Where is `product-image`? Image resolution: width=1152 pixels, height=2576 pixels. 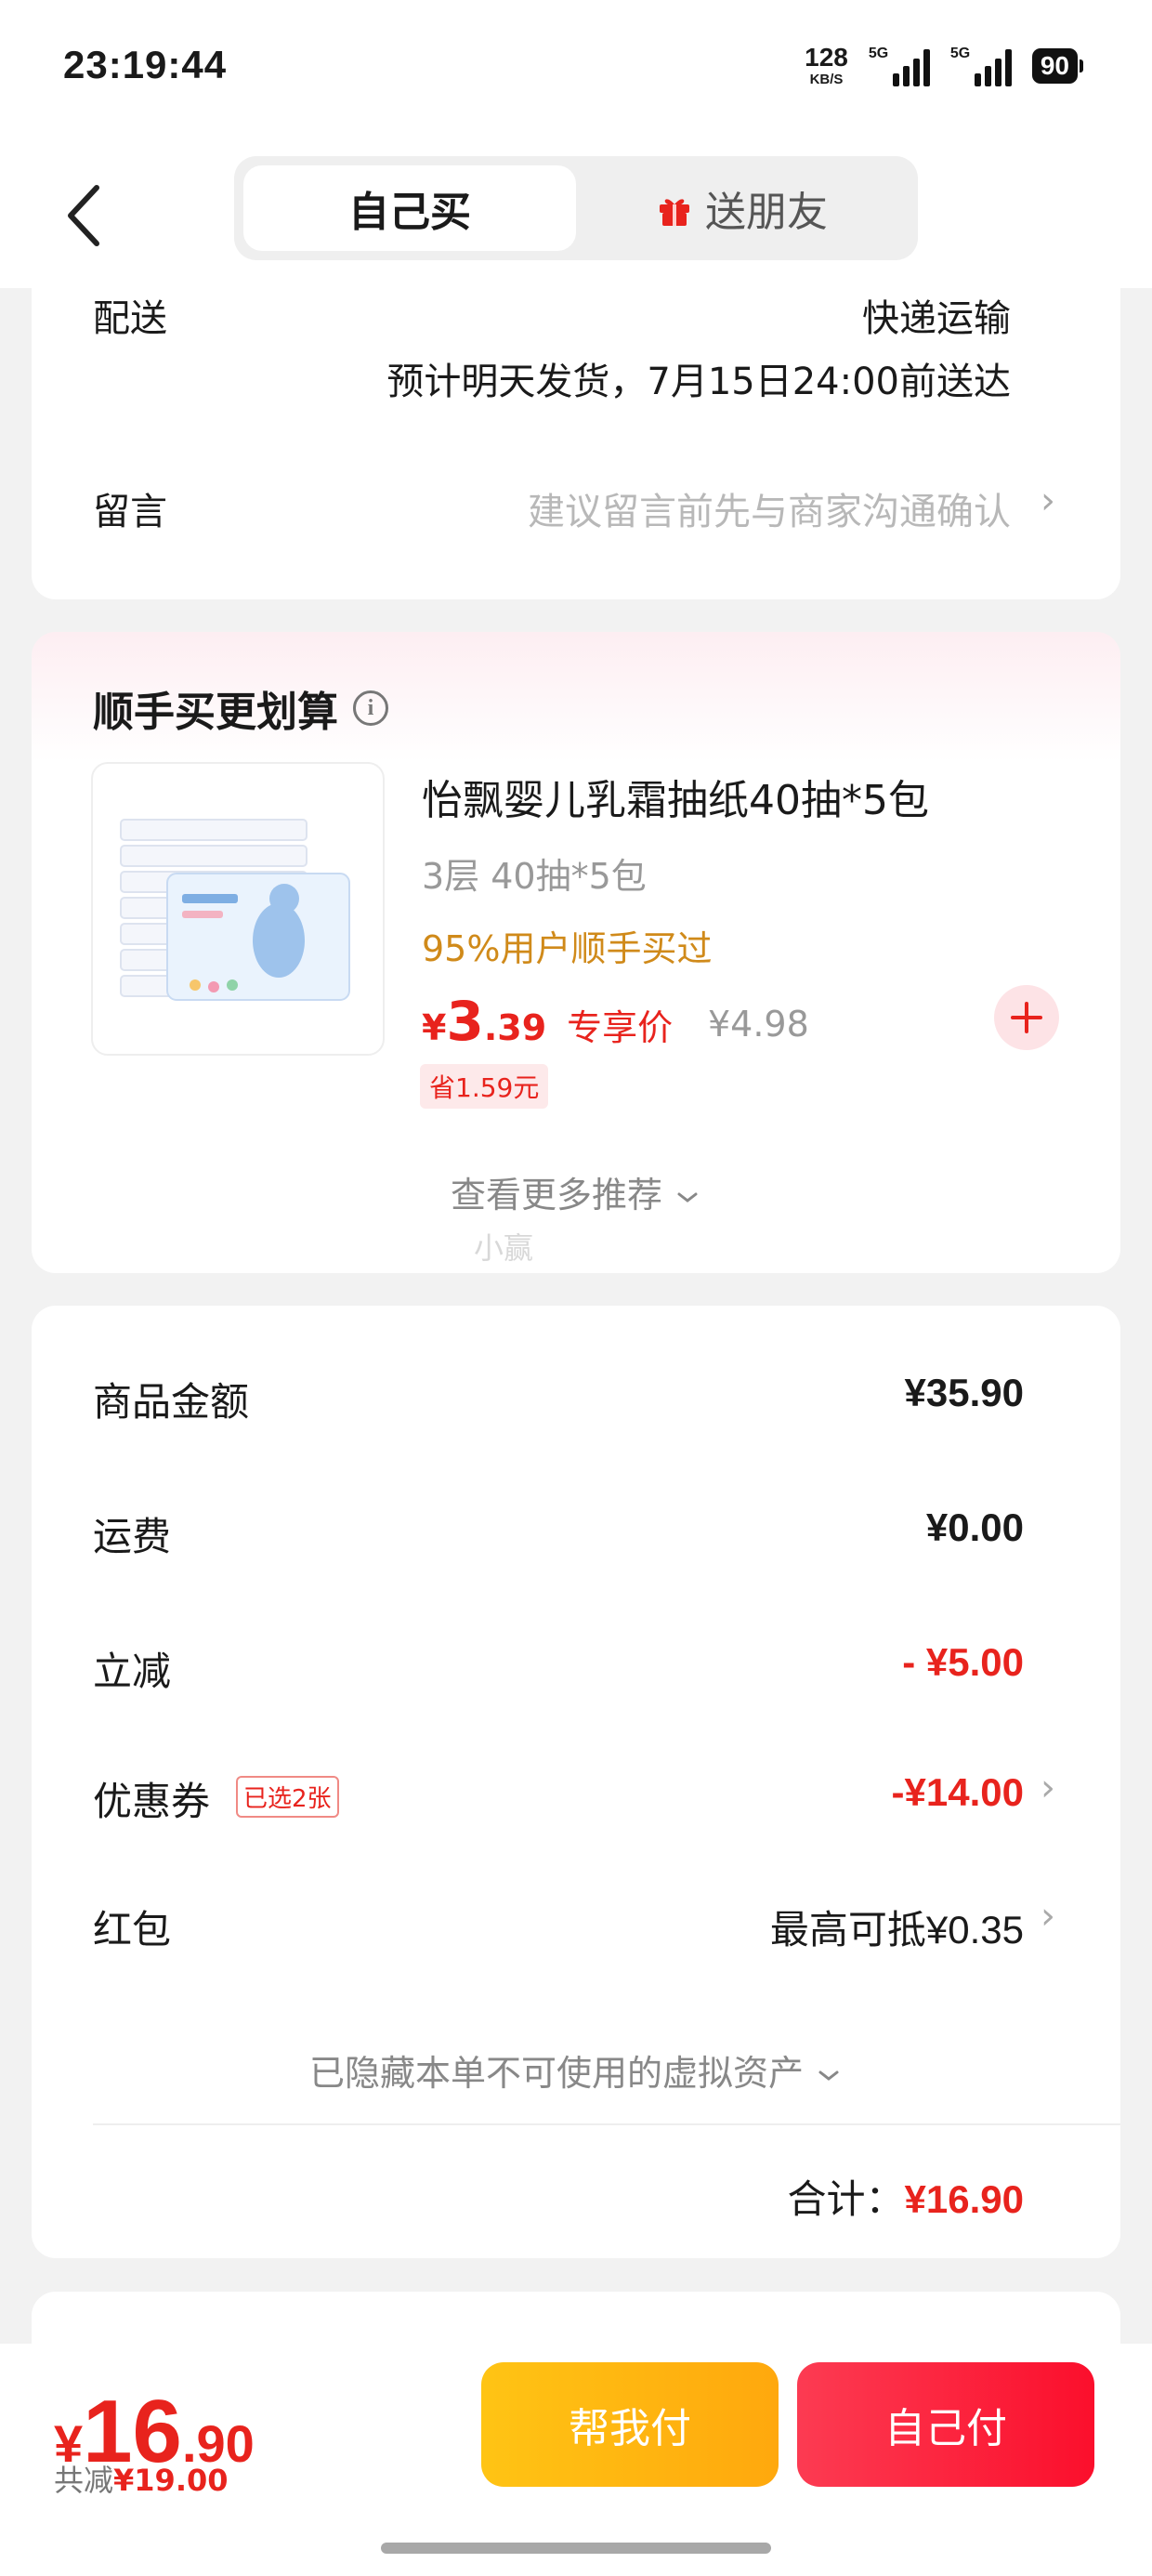
product-image is located at coordinates (238, 909).